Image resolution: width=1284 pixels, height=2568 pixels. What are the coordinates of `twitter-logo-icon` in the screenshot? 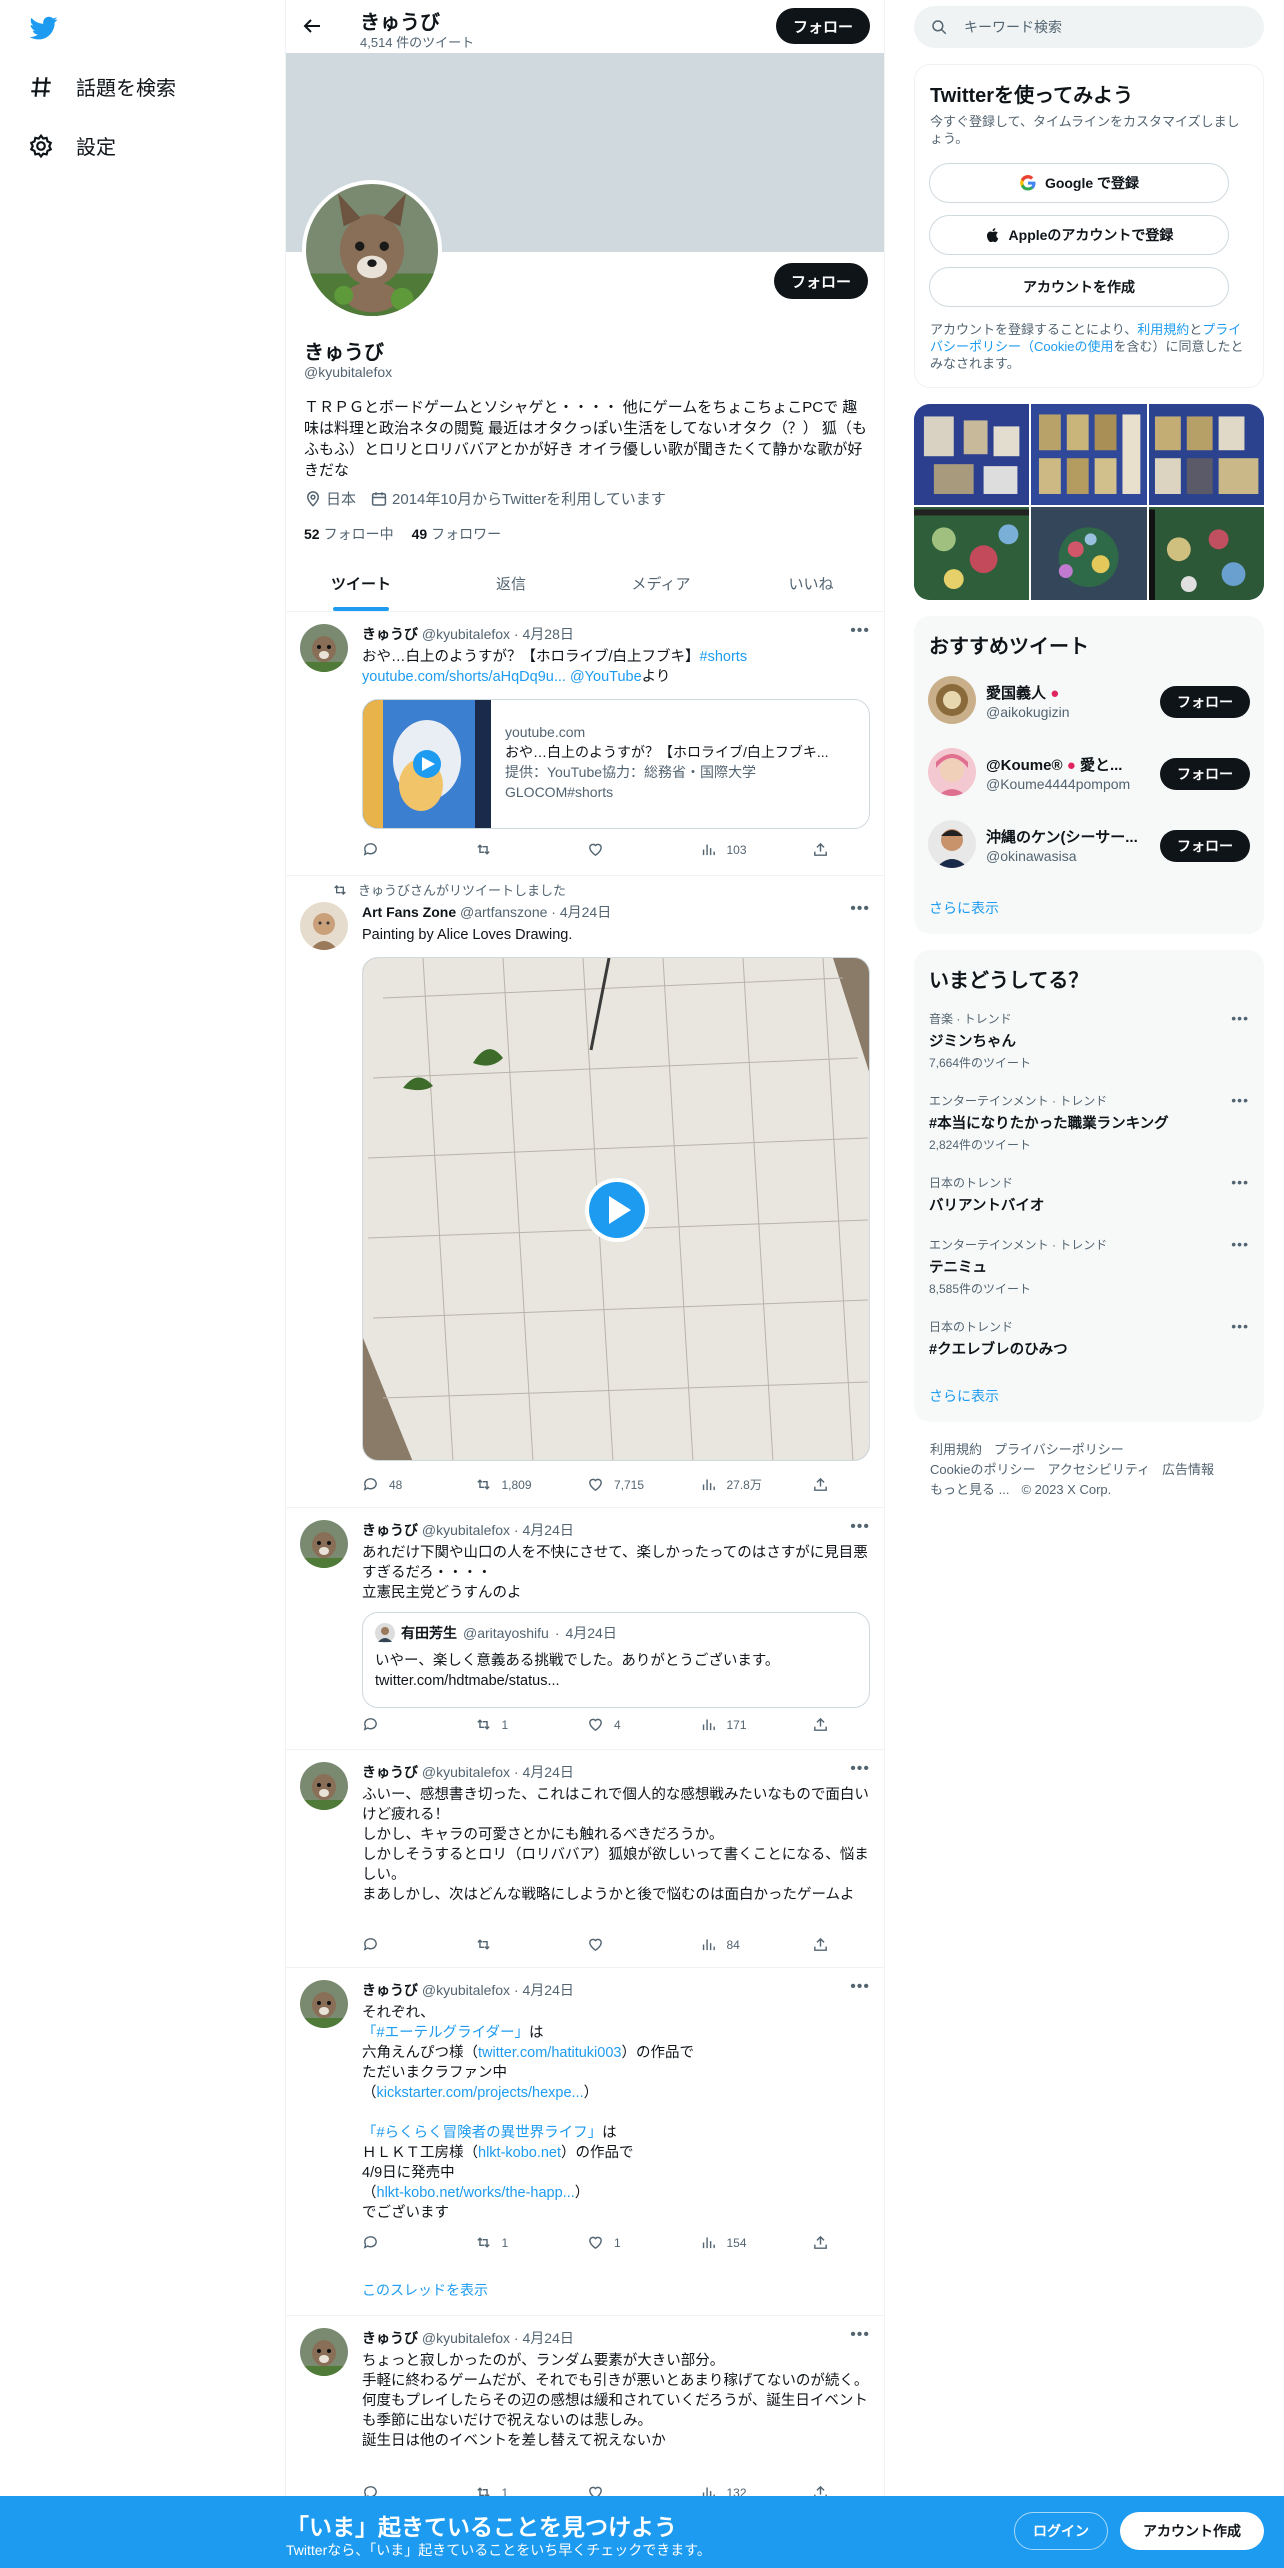 It's located at (44, 28).